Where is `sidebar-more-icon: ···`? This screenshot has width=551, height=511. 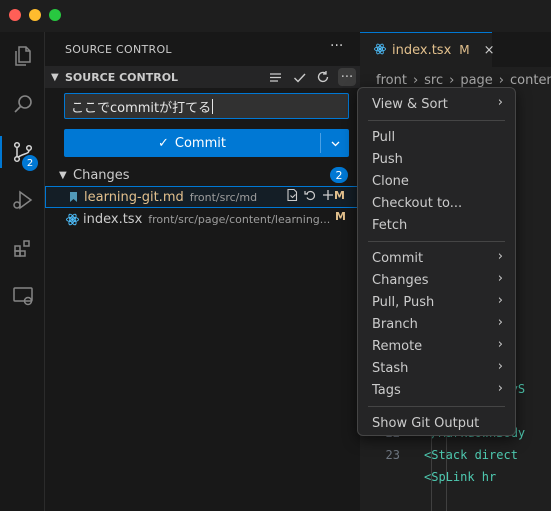
sidebar-more-icon: ··· is located at coordinates (336, 46).